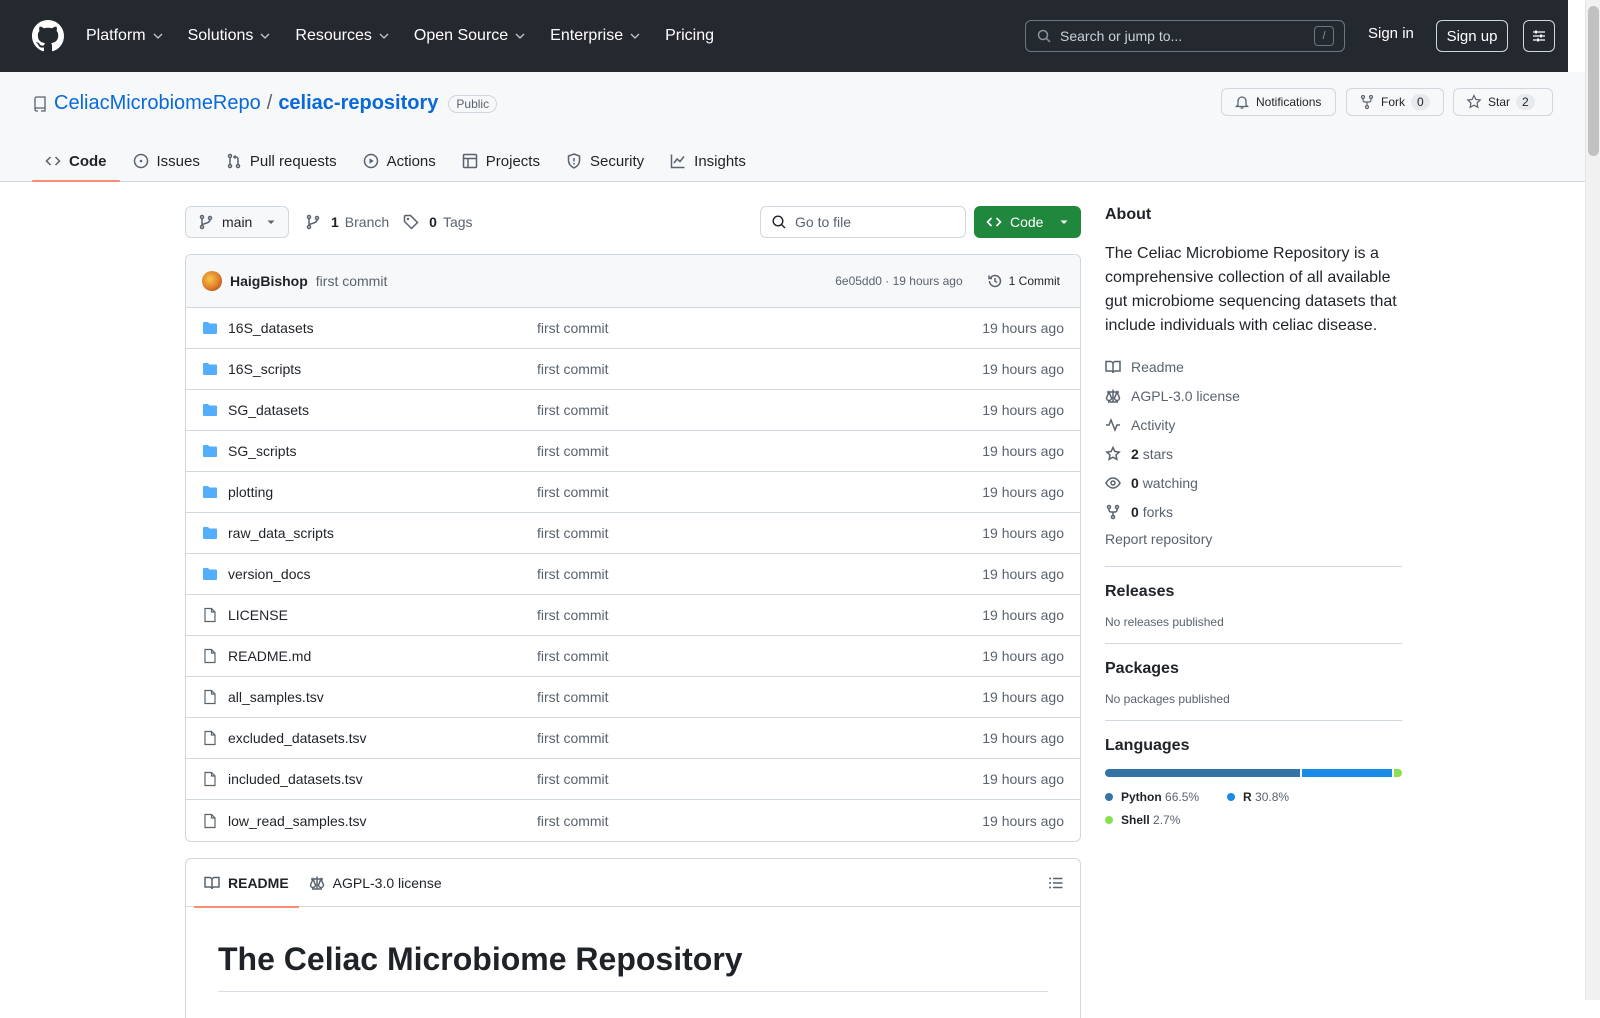 The height and width of the screenshot is (1018, 1600). I want to click on nav-resources: Resources, so click(342, 36).